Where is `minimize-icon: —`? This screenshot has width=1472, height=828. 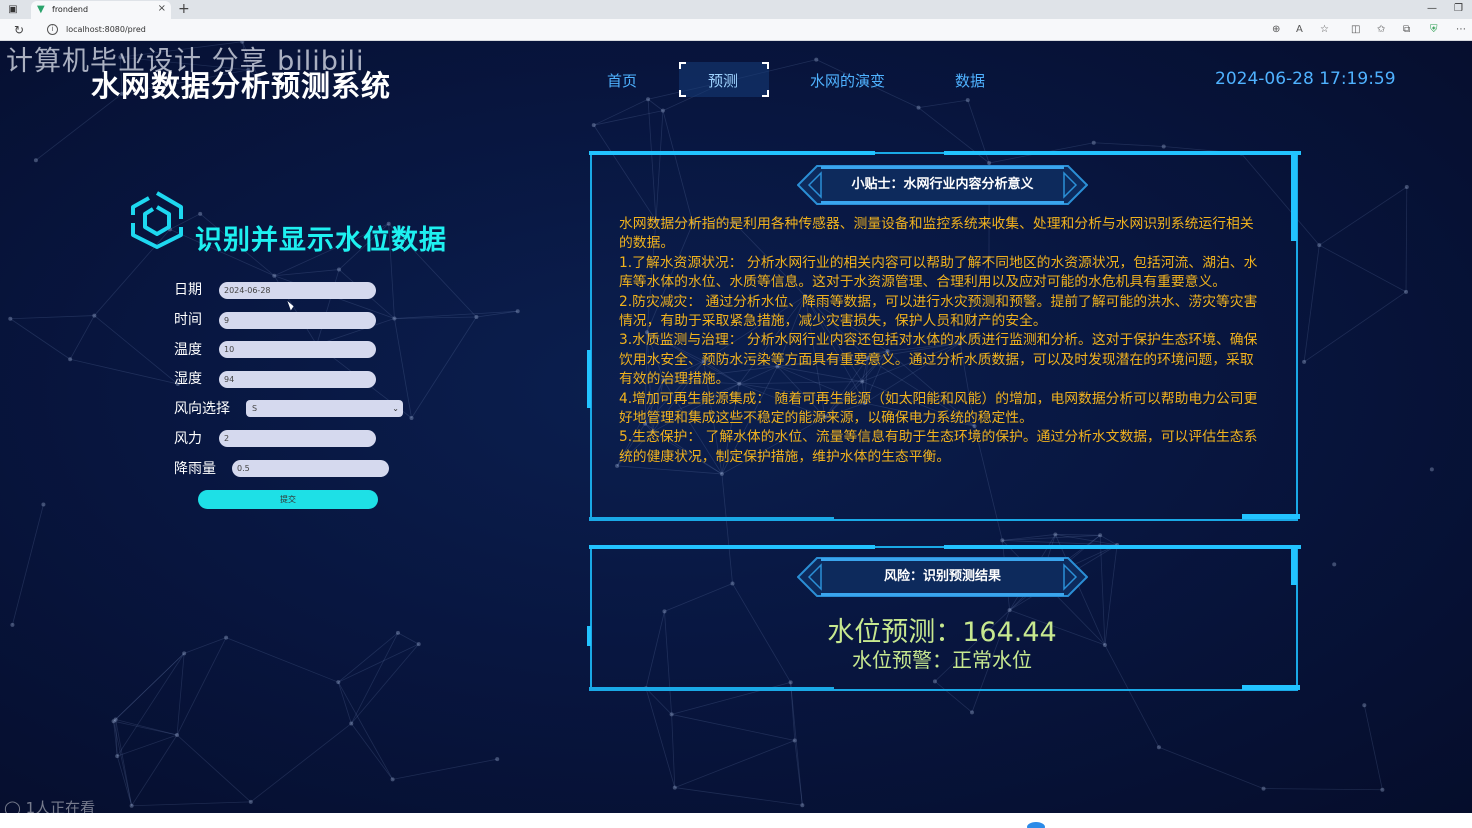 minimize-icon: — is located at coordinates (1432, 9).